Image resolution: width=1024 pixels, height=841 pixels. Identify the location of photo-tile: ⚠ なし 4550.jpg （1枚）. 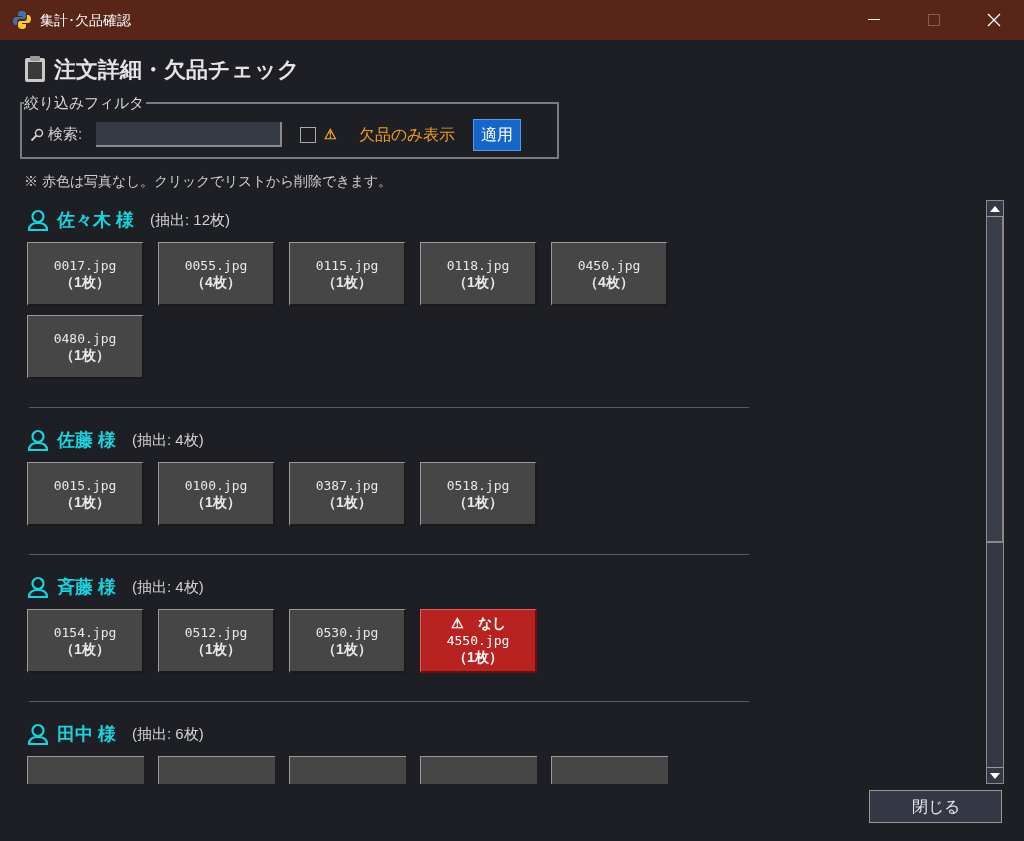
(478, 641).